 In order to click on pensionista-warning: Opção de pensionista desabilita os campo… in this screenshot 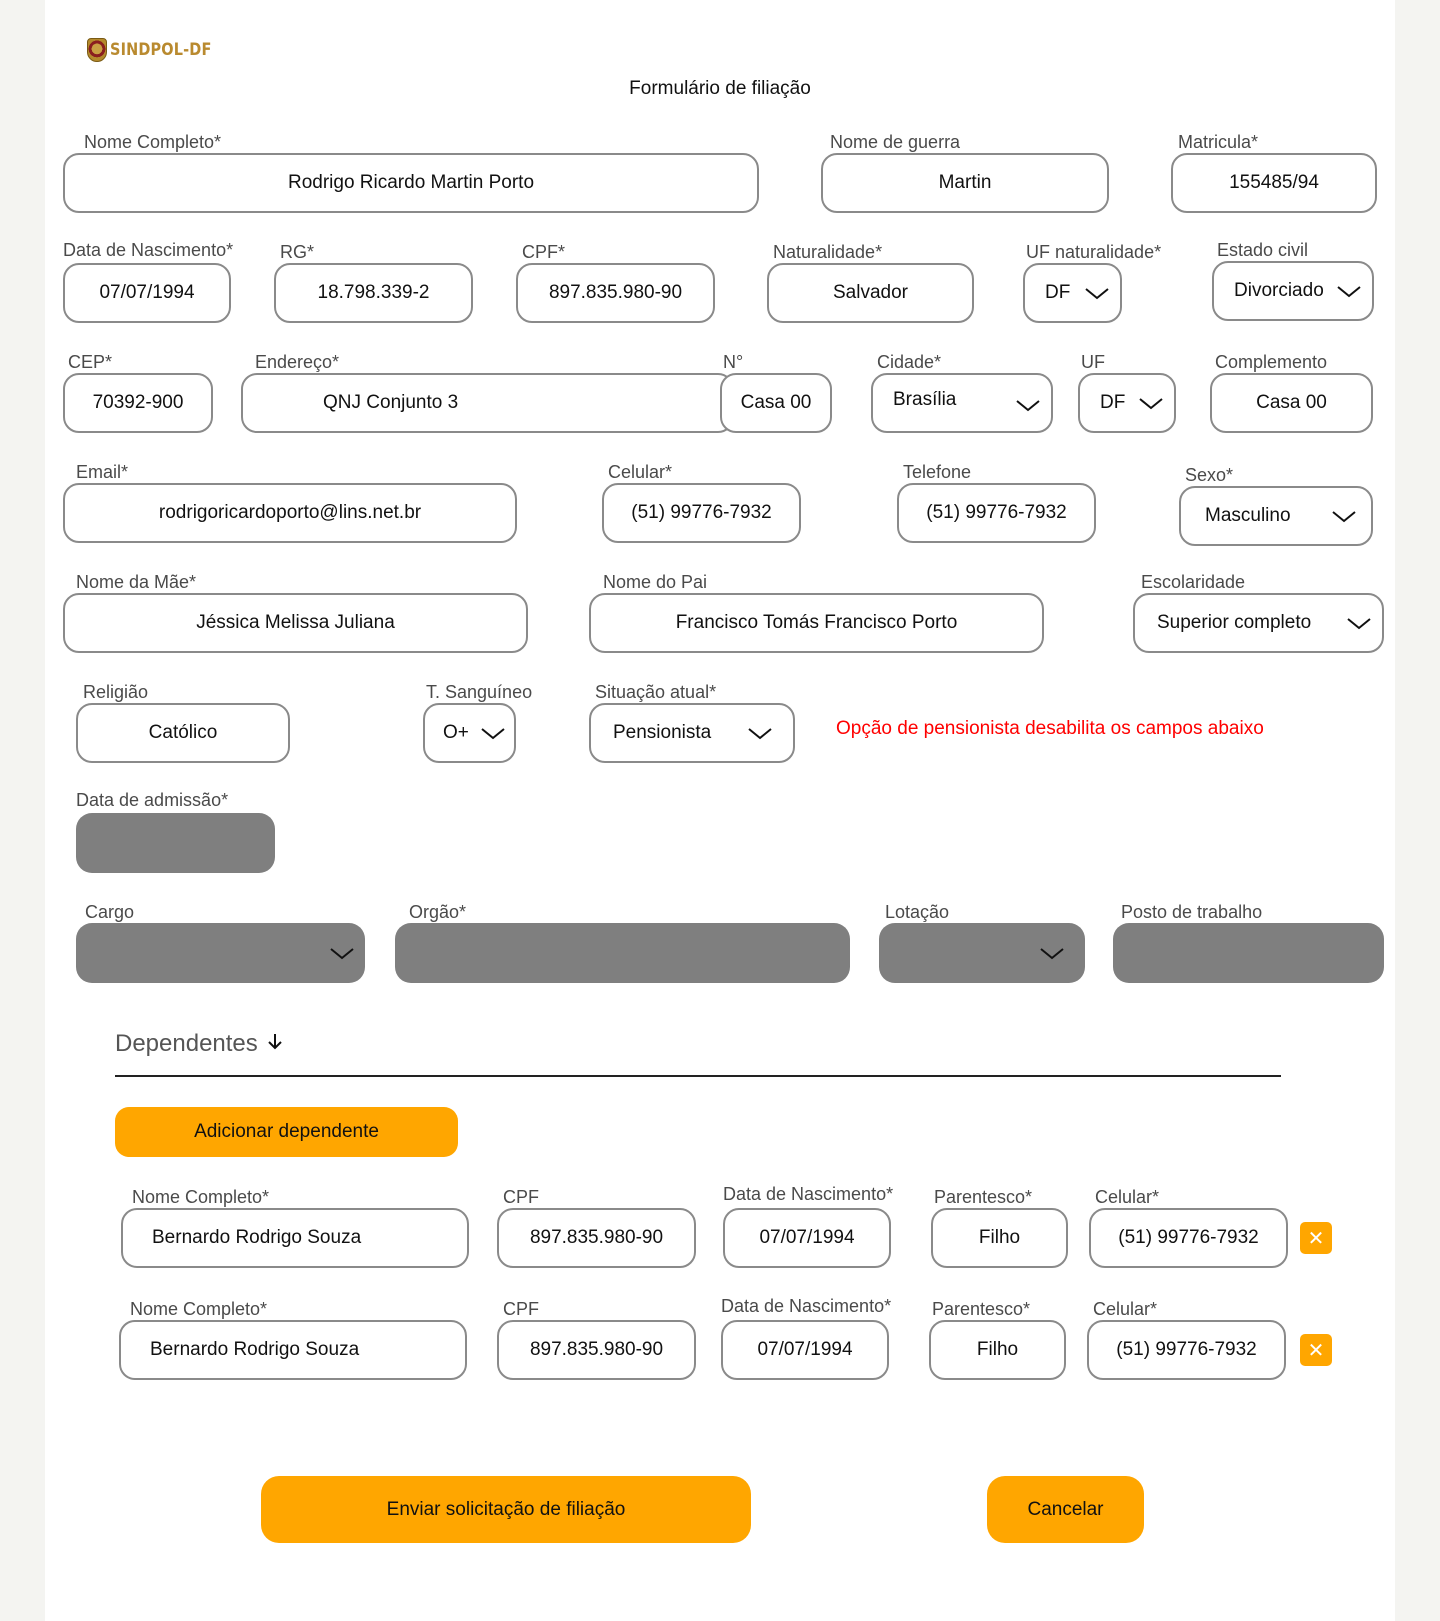, I will do `click(1050, 728)`.